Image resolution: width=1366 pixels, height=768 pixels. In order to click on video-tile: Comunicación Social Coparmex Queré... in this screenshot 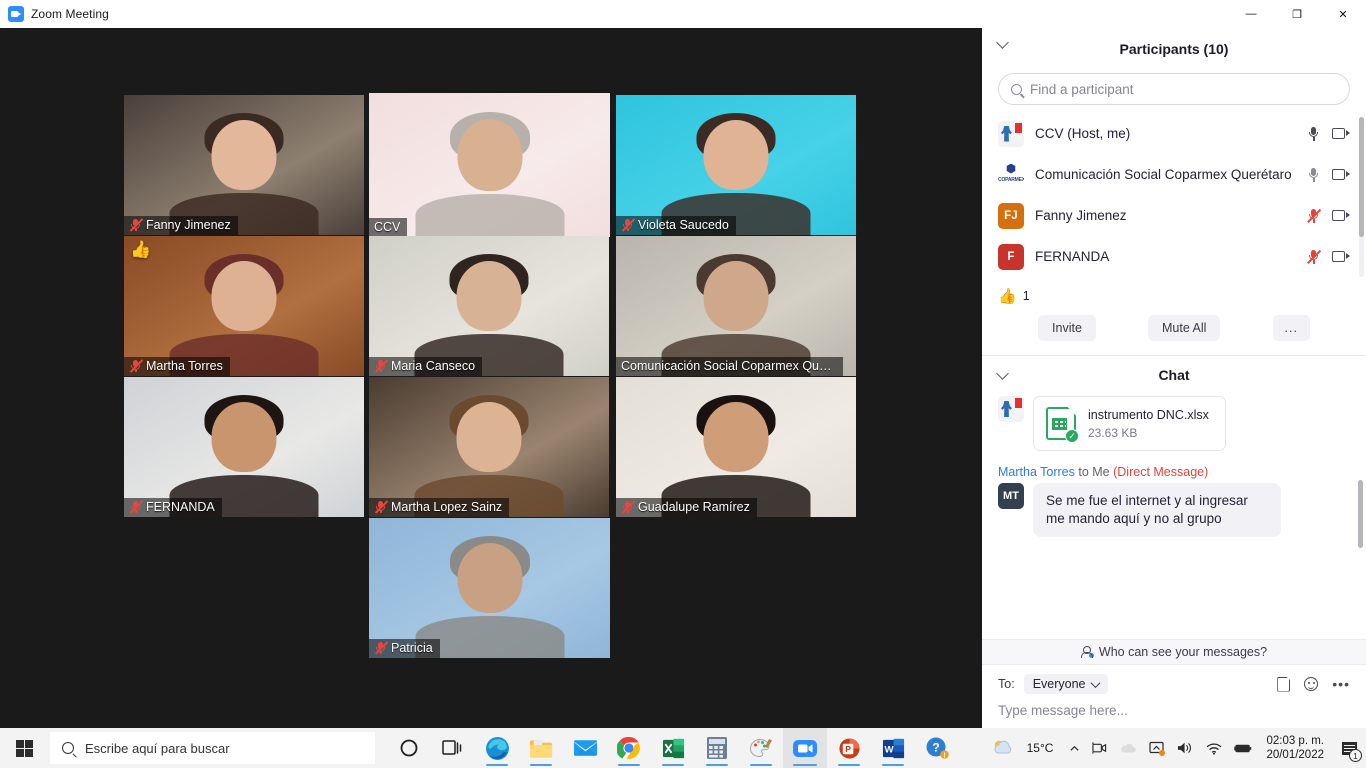, I will do `click(736, 306)`.